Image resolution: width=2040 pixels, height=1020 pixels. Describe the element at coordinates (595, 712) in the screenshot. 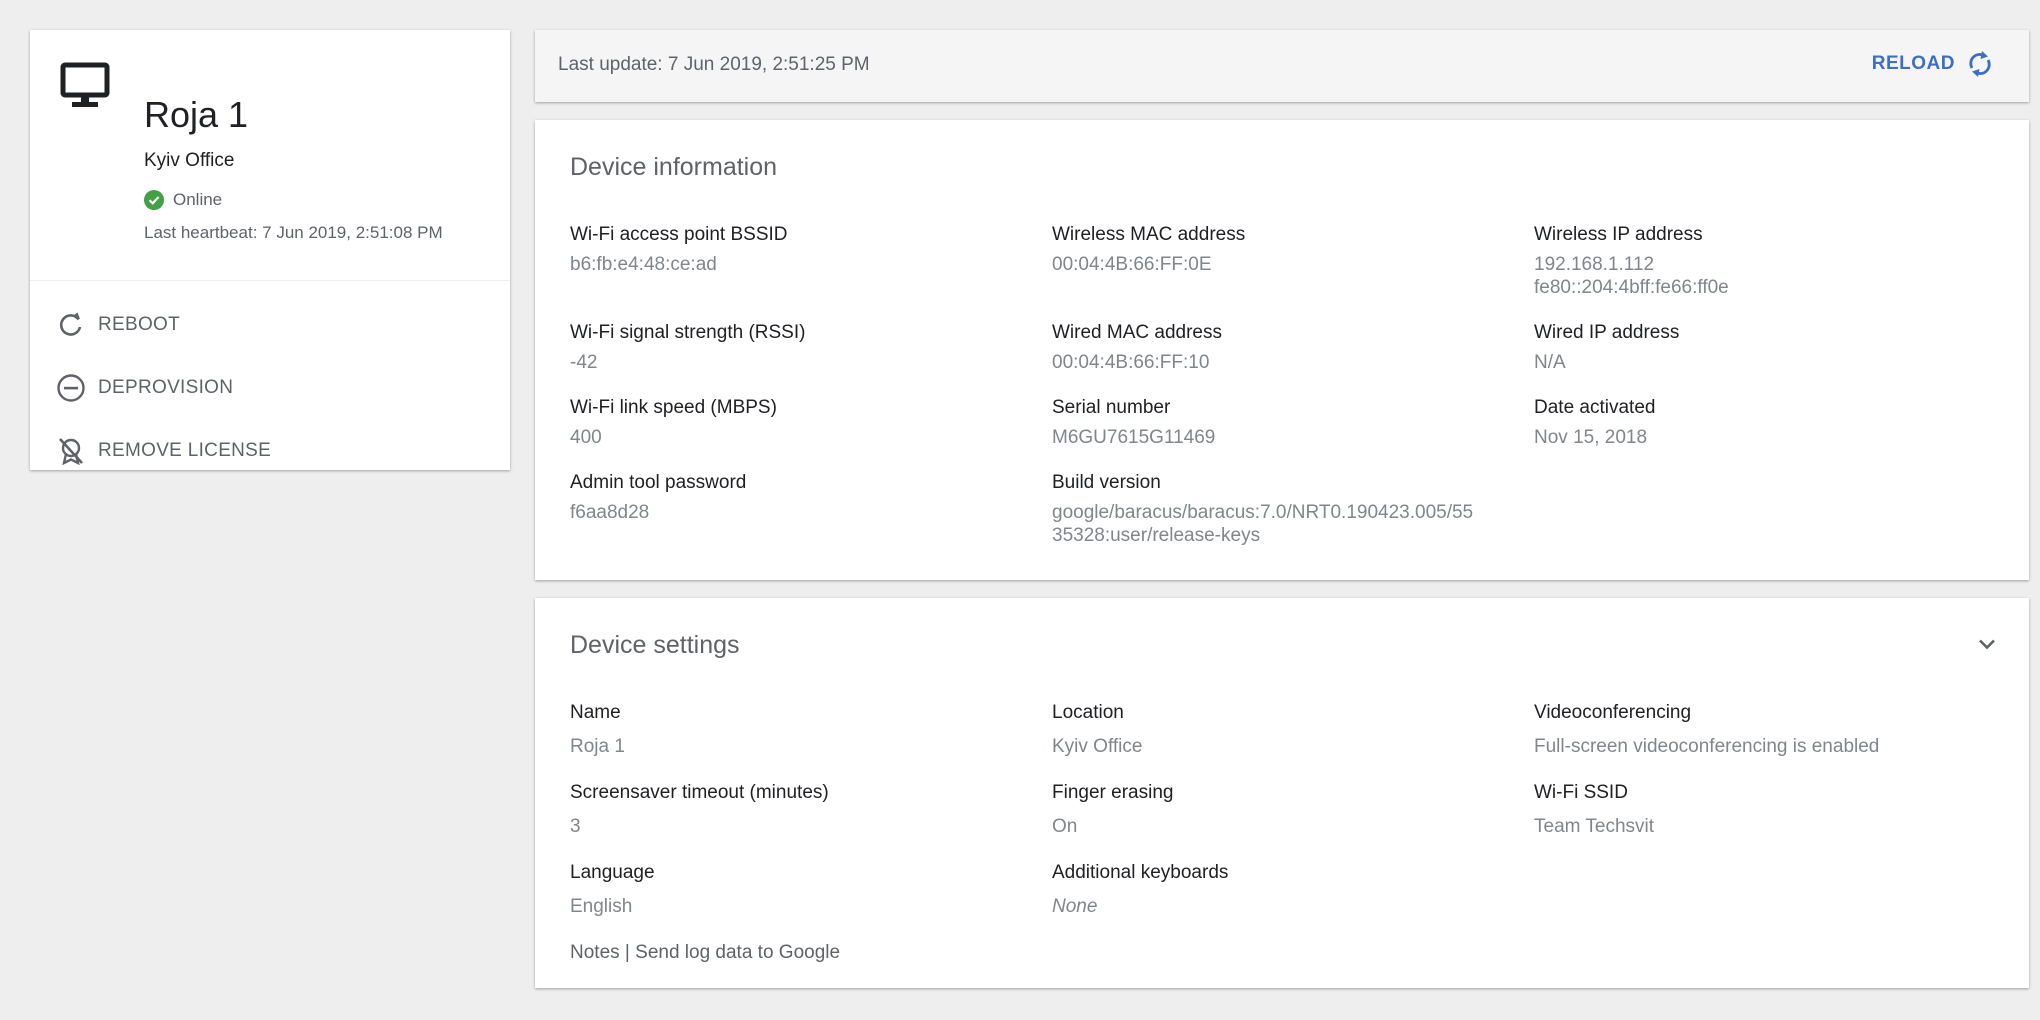

I see `name-label: Name` at that location.